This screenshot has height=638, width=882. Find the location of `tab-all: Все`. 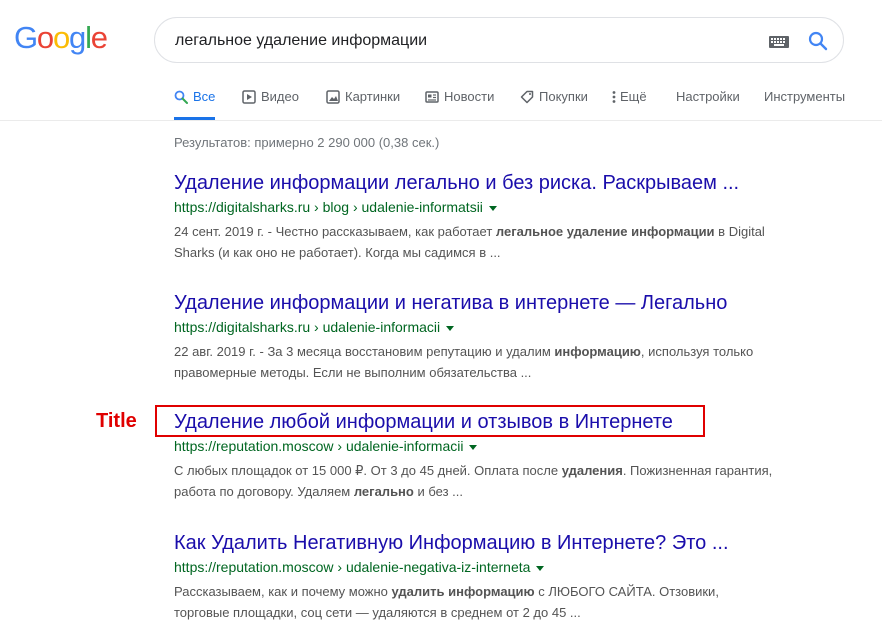

tab-all: Все is located at coordinates (195, 102).